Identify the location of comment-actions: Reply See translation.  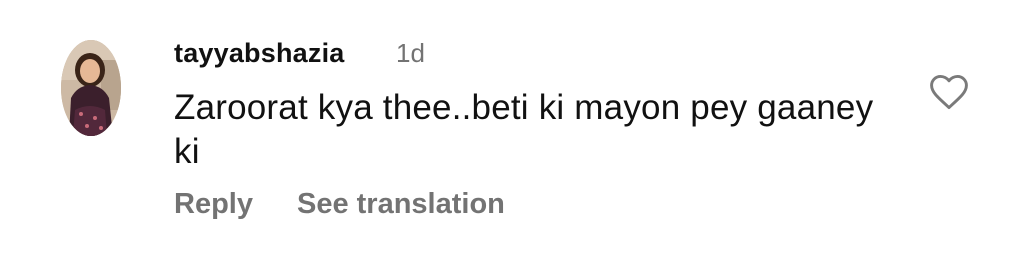
(339, 204).